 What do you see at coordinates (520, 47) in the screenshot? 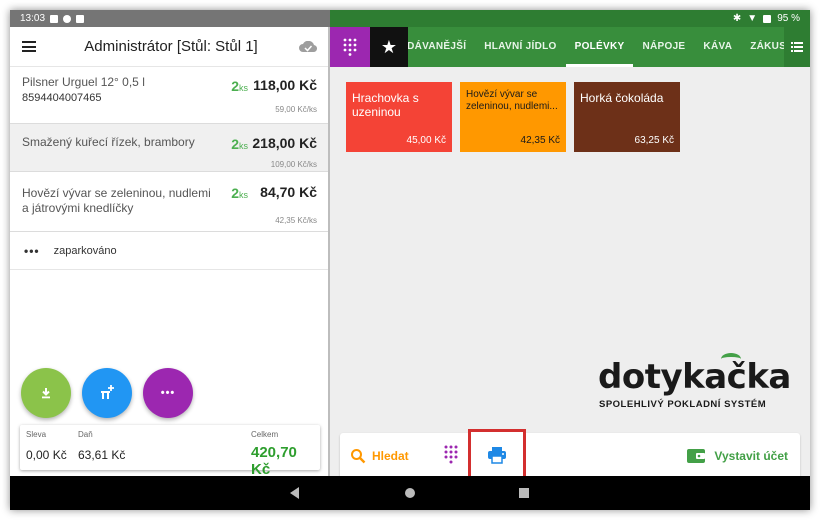
I see `tab-hlavni-jidlo: HLAVNÍ JÍDLO` at bounding box center [520, 47].